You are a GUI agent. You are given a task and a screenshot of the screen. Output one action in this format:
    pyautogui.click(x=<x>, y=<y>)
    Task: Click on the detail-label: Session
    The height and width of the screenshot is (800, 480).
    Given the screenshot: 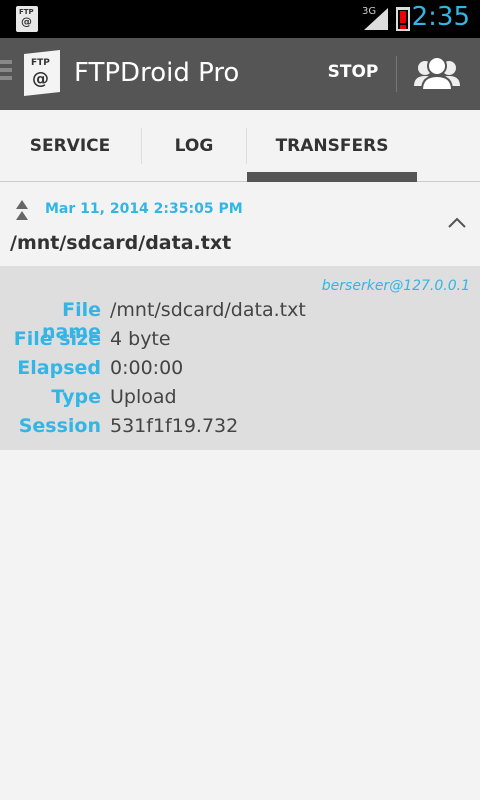 What is the action you would take?
    pyautogui.click(x=59, y=426)
    